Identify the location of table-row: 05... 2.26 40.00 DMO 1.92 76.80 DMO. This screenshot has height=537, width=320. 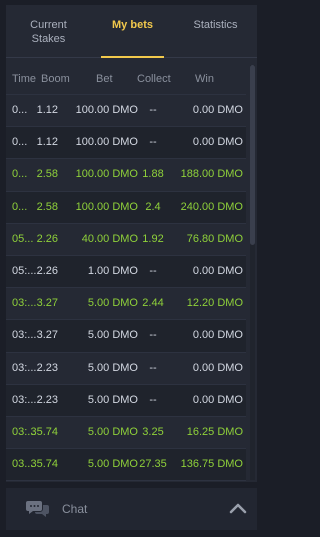
(126, 238).